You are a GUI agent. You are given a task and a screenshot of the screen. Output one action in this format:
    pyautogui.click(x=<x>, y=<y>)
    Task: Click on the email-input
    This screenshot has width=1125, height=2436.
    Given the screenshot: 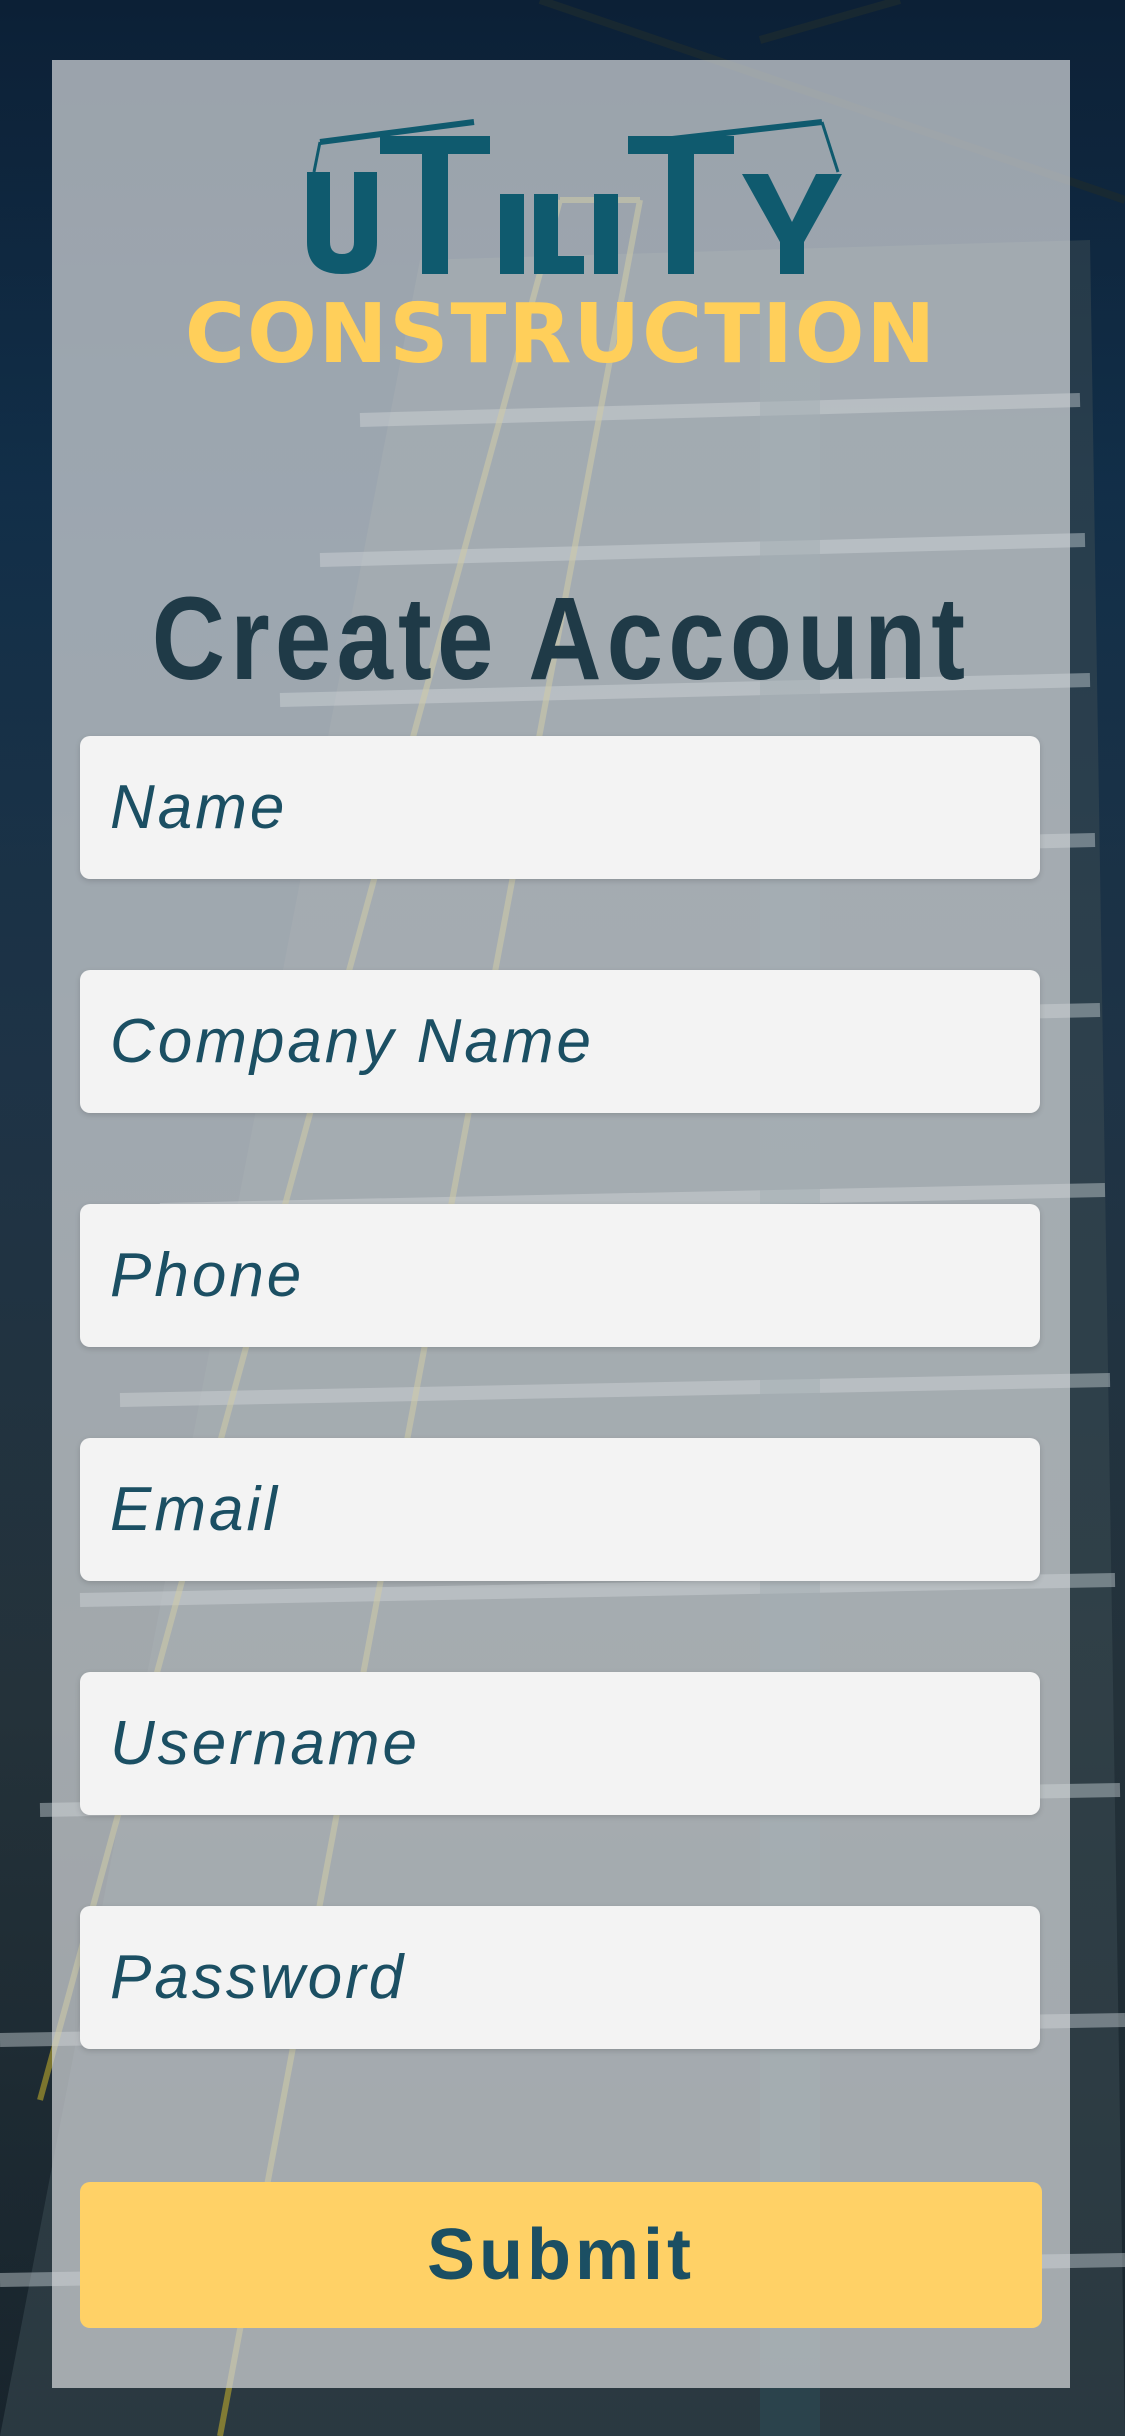 What is the action you would take?
    pyautogui.click(x=560, y=1509)
    